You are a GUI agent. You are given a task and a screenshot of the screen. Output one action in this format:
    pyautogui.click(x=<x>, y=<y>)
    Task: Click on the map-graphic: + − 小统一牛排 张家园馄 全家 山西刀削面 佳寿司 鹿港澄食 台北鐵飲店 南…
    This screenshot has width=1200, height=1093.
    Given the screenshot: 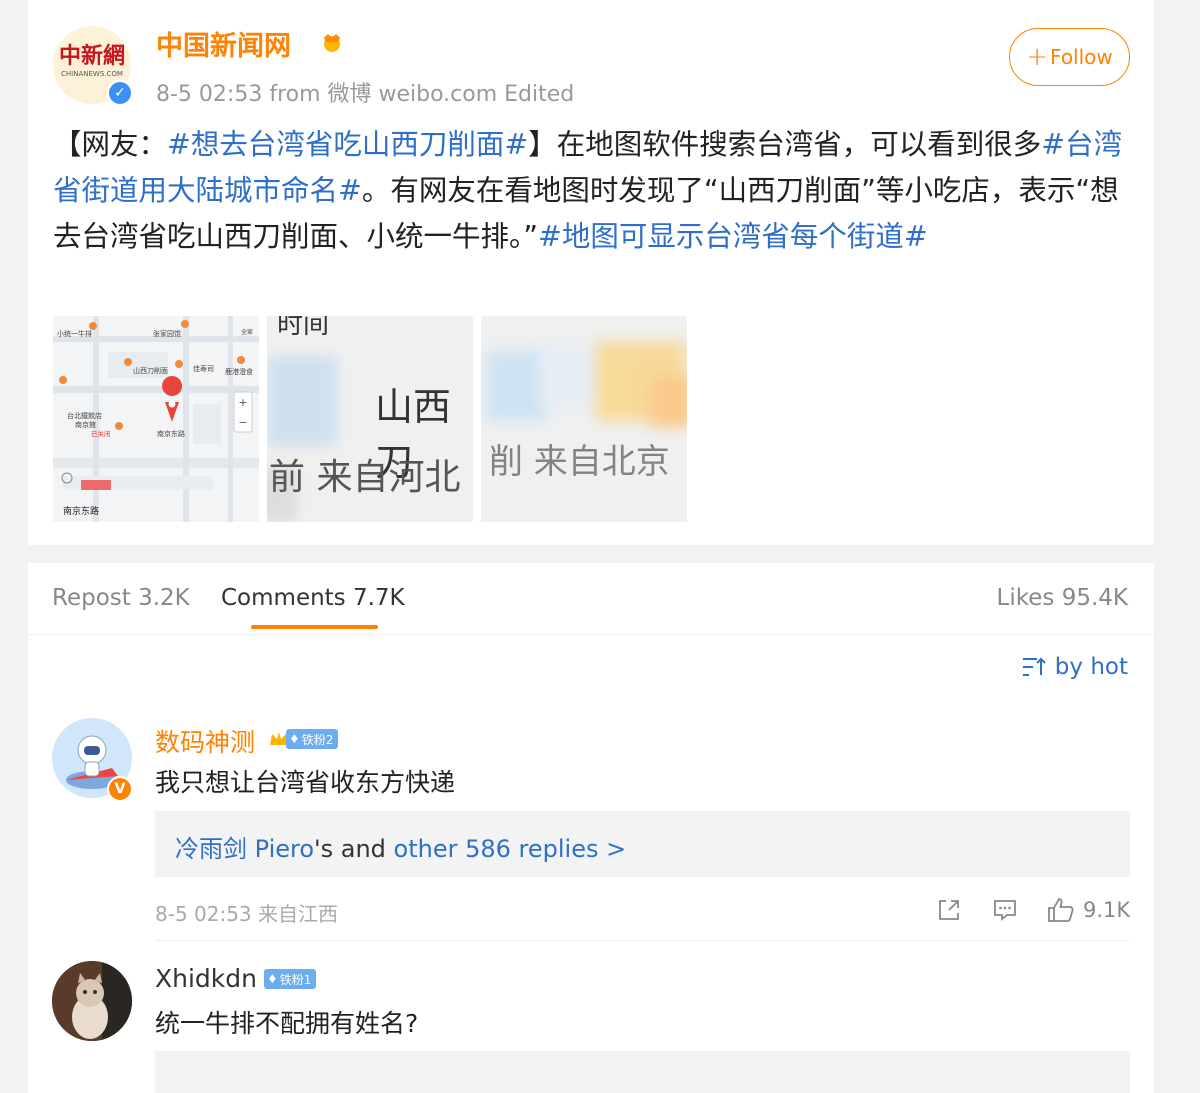 What is the action you would take?
    pyautogui.click(x=156, y=419)
    